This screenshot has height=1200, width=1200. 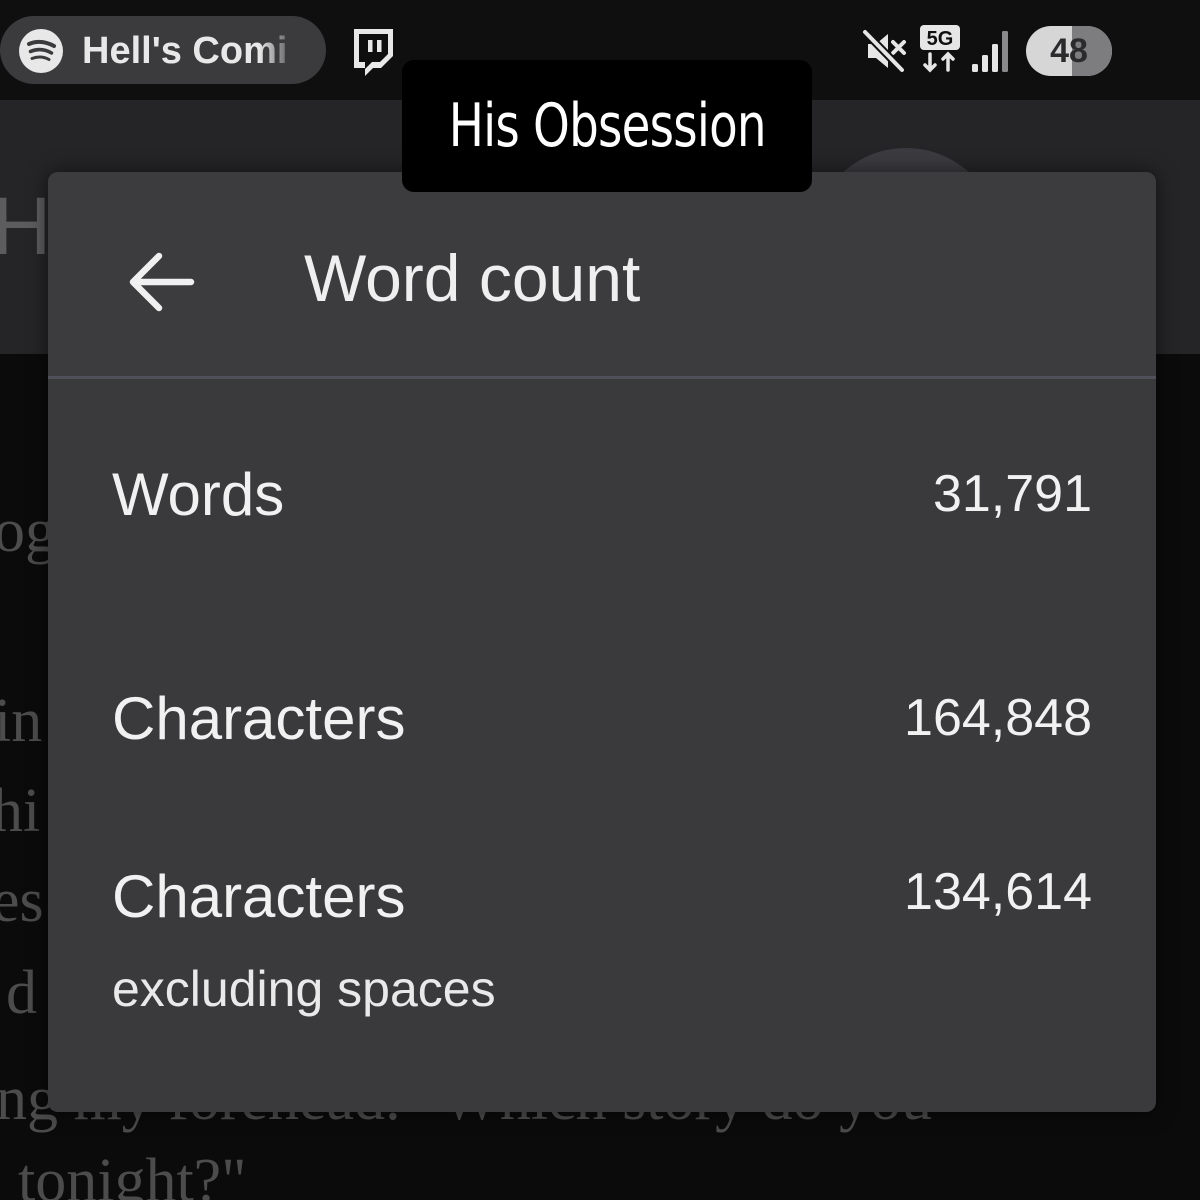 What do you see at coordinates (21, 721) in the screenshot?
I see `document-text-fragment: in` at bounding box center [21, 721].